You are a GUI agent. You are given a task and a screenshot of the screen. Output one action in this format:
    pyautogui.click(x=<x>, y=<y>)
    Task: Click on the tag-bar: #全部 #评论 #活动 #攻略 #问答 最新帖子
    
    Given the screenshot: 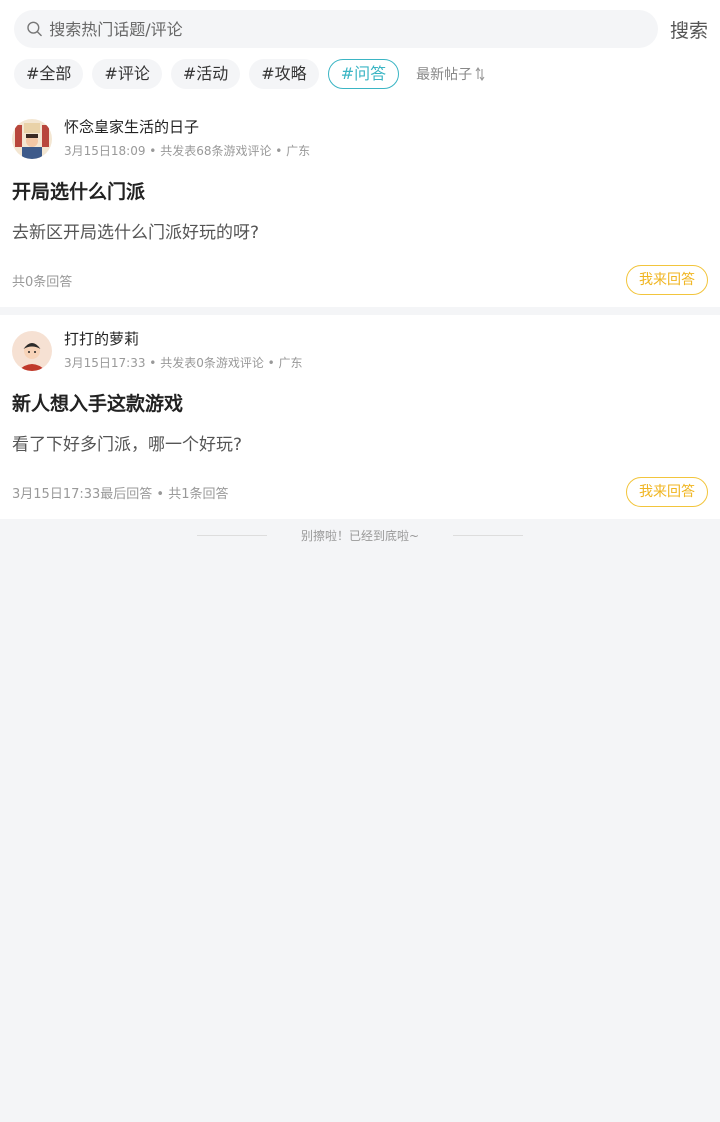 What is the action you would take?
    pyautogui.click(x=361, y=74)
    